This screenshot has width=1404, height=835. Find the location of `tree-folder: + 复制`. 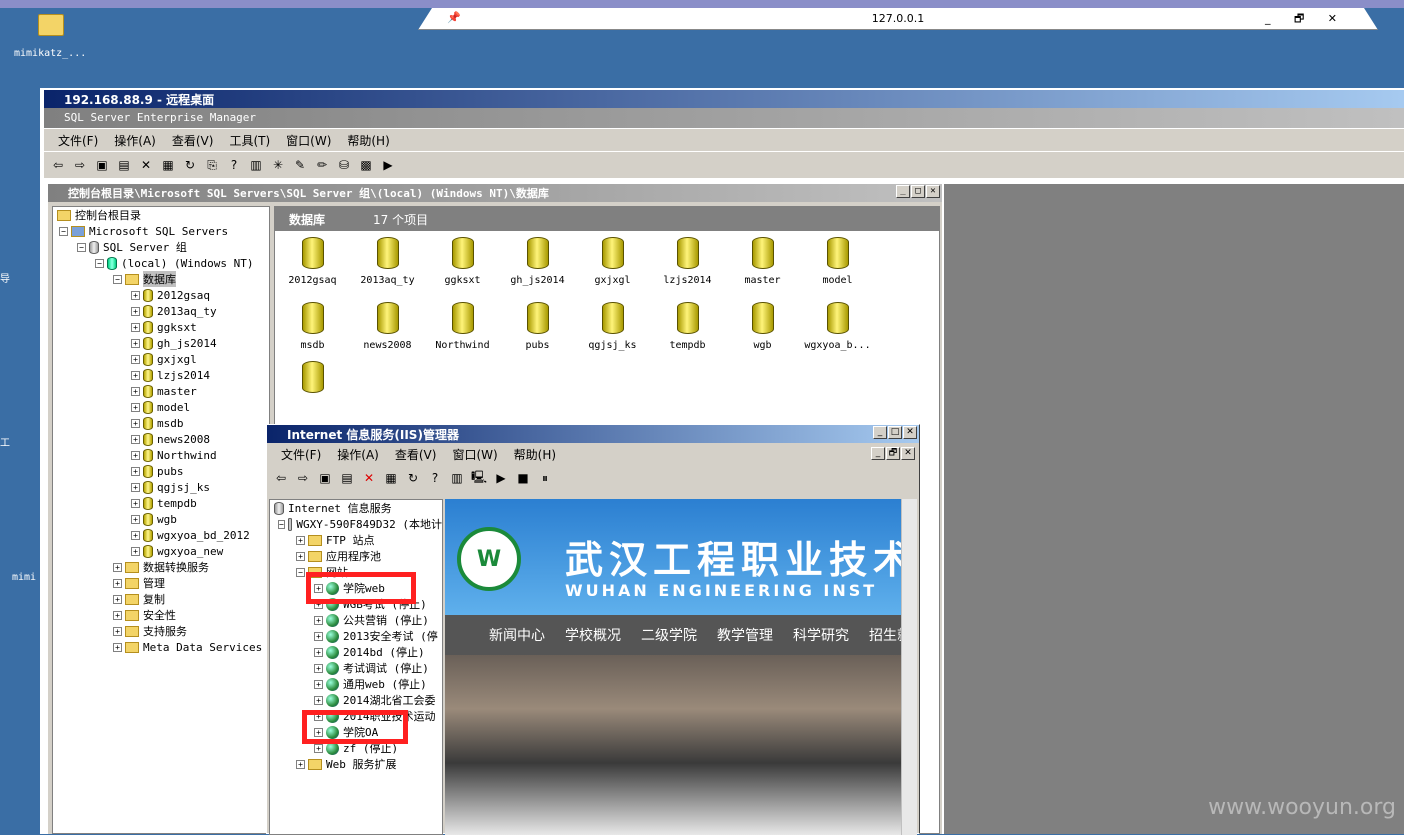

tree-folder: + 复制 is located at coordinates (161, 599).